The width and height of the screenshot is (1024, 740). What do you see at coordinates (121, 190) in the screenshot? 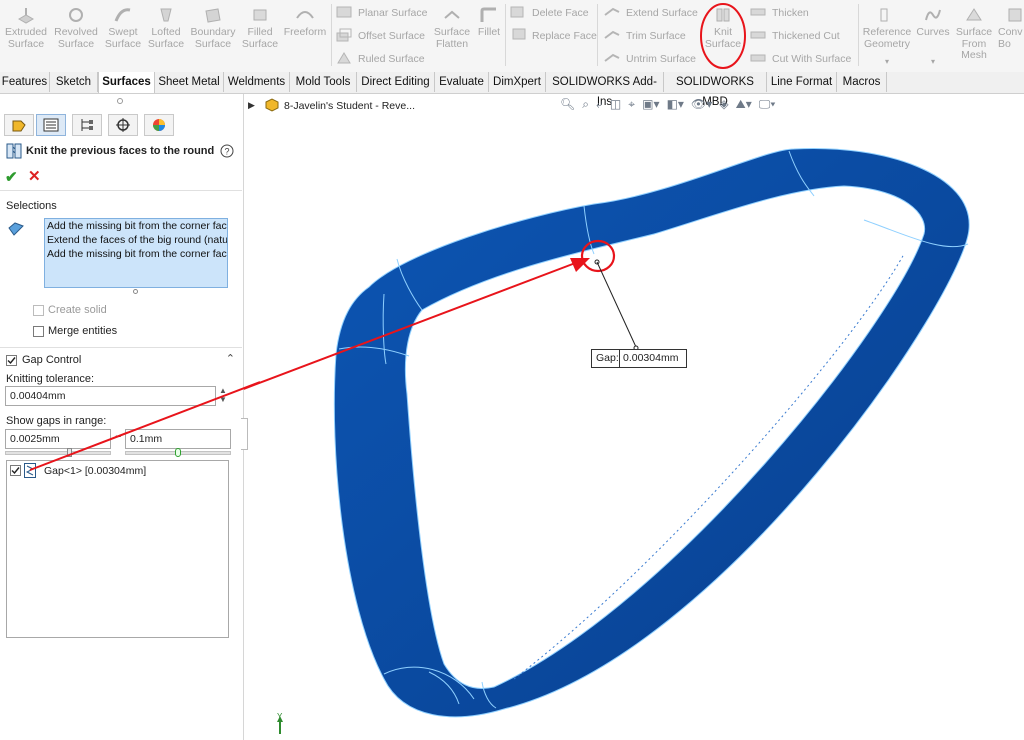
I see `divider` at bounding box center [121, 190].